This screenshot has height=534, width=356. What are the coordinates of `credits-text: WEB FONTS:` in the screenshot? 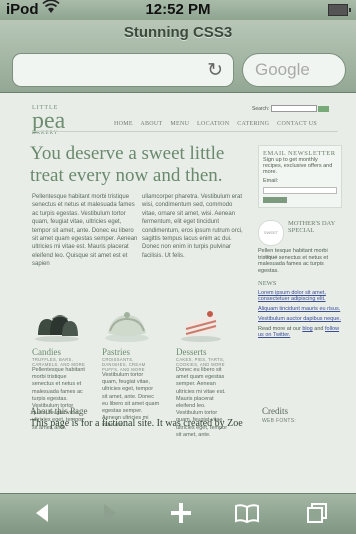 It's located at (279, 421).